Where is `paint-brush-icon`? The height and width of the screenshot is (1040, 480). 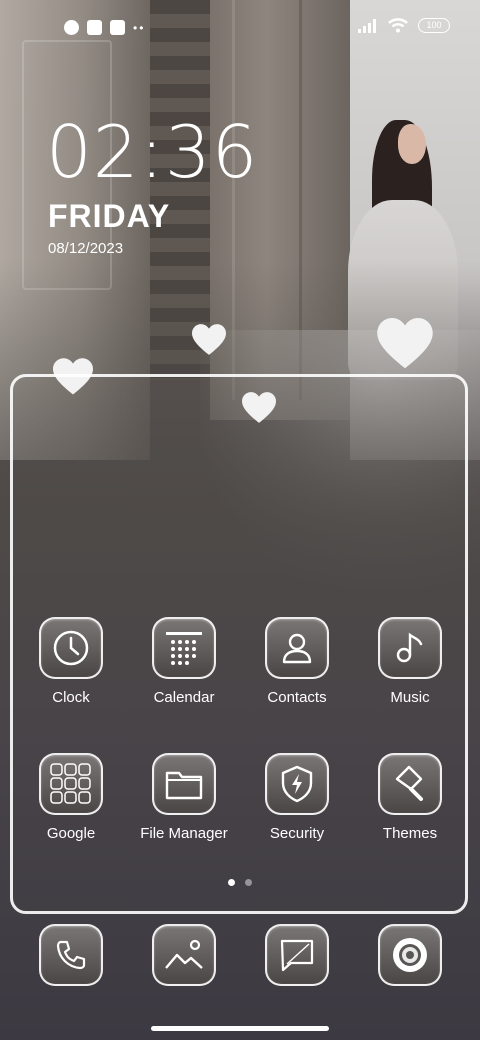 paint-brush-icon is located at coordinates (410, 784).